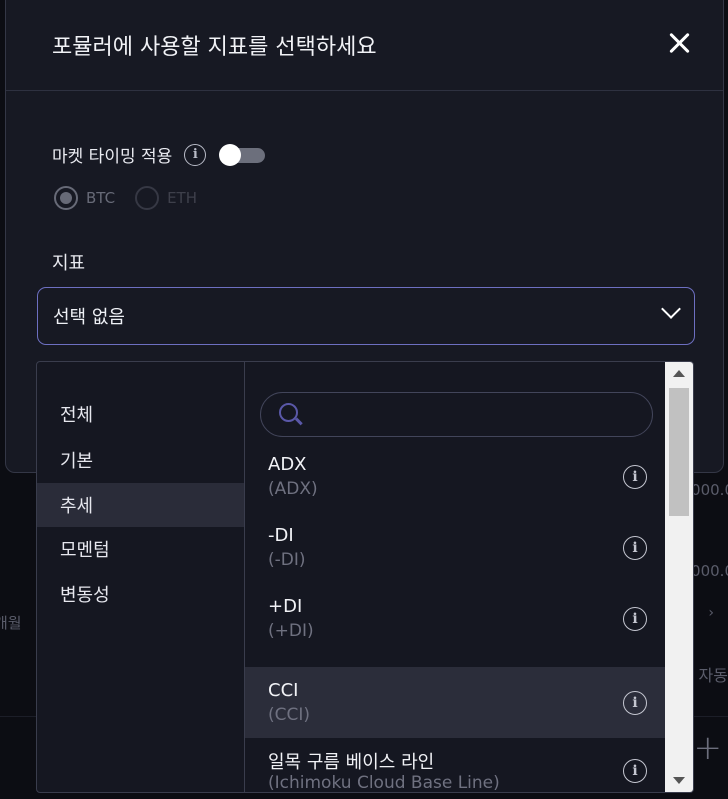 Image resolution: width=728 pixels, height=799 pixels. I want to click on radio-btc: BTC, so click(84, 198).